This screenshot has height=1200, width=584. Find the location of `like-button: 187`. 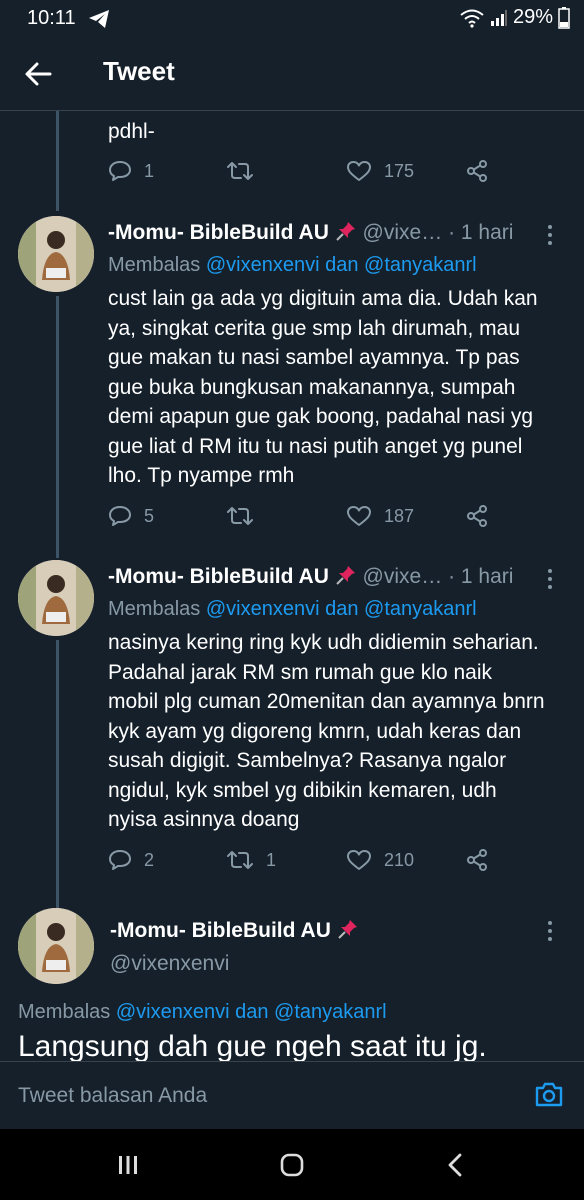

like-button: 187 is located at coordinates (380, 516).